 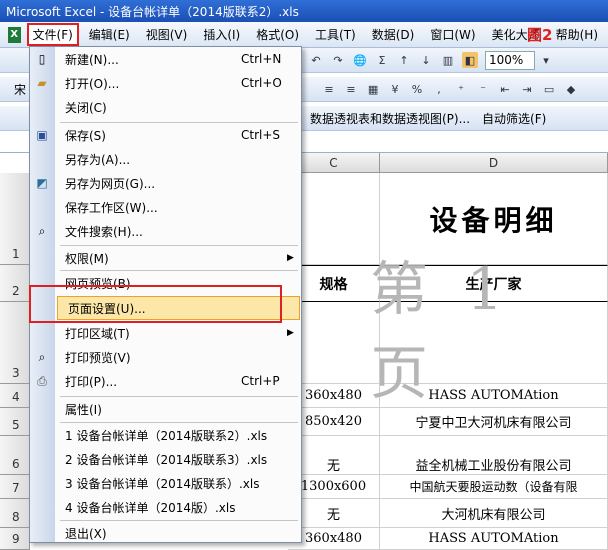 I want to click on fill-color-icon: ◆, so click(x=571, y=89).